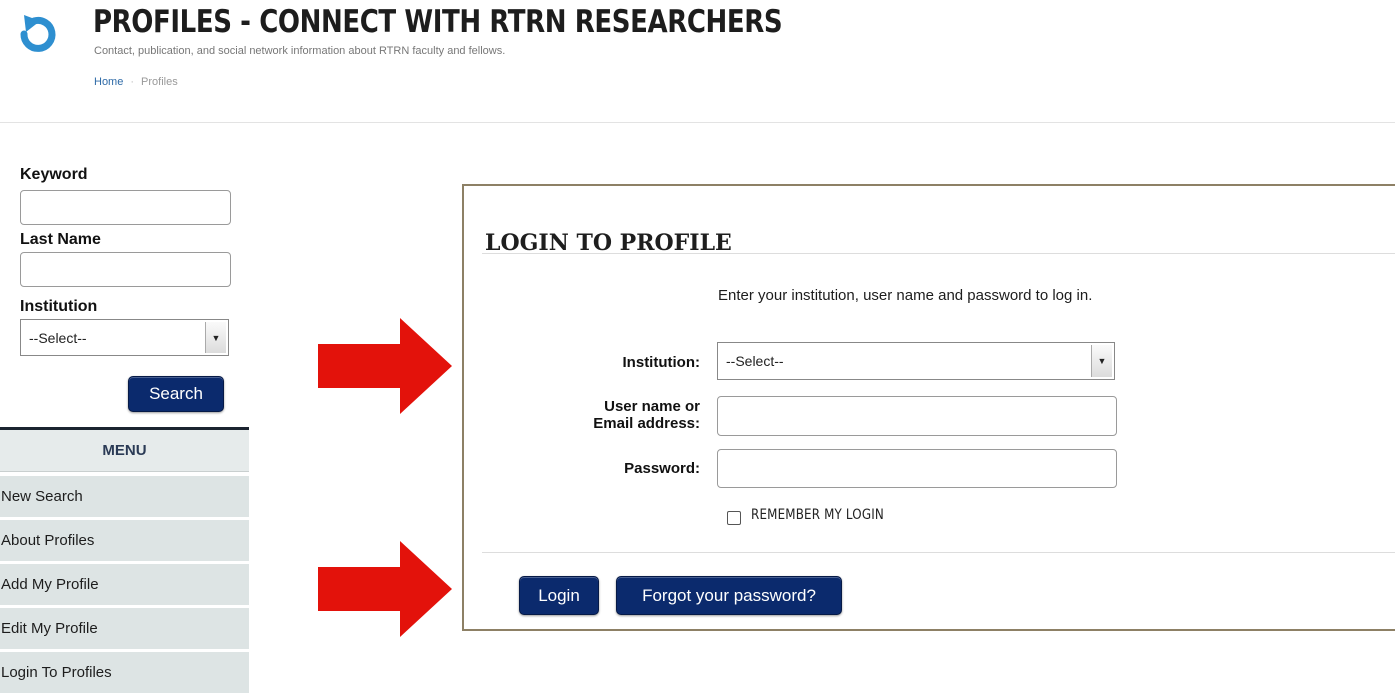  What do you see at coordinates (917, 416) in the screenshot?
I see `username-input` at bounding box center [917, 416].